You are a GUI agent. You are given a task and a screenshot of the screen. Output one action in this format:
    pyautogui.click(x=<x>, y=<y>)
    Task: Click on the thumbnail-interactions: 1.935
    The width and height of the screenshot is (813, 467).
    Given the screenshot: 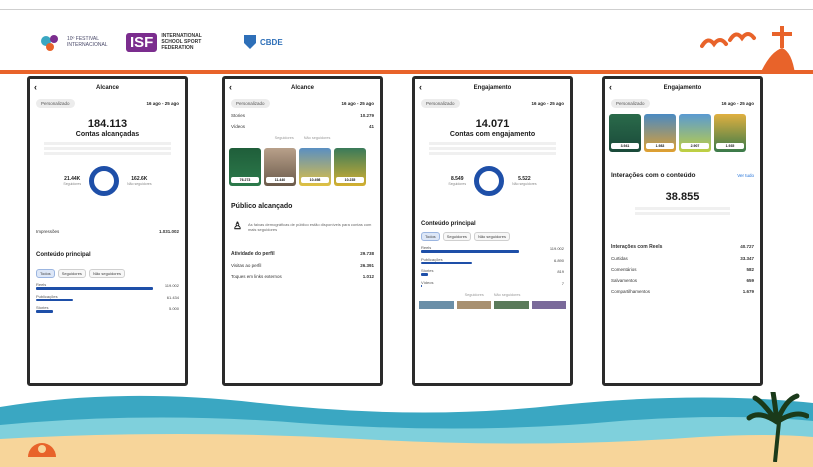 What is the action you would take?
    pyautogui.click(x=730, y=146)
    